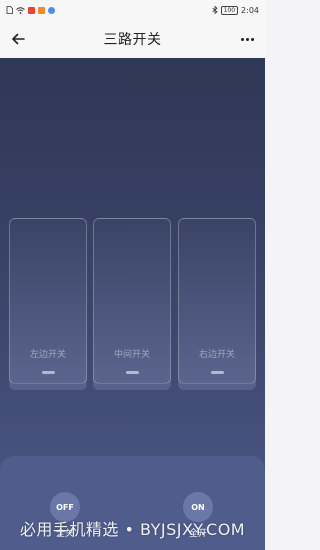 This screenshot has height=550, width=320. I want to click on status-left, so click(30, 10).